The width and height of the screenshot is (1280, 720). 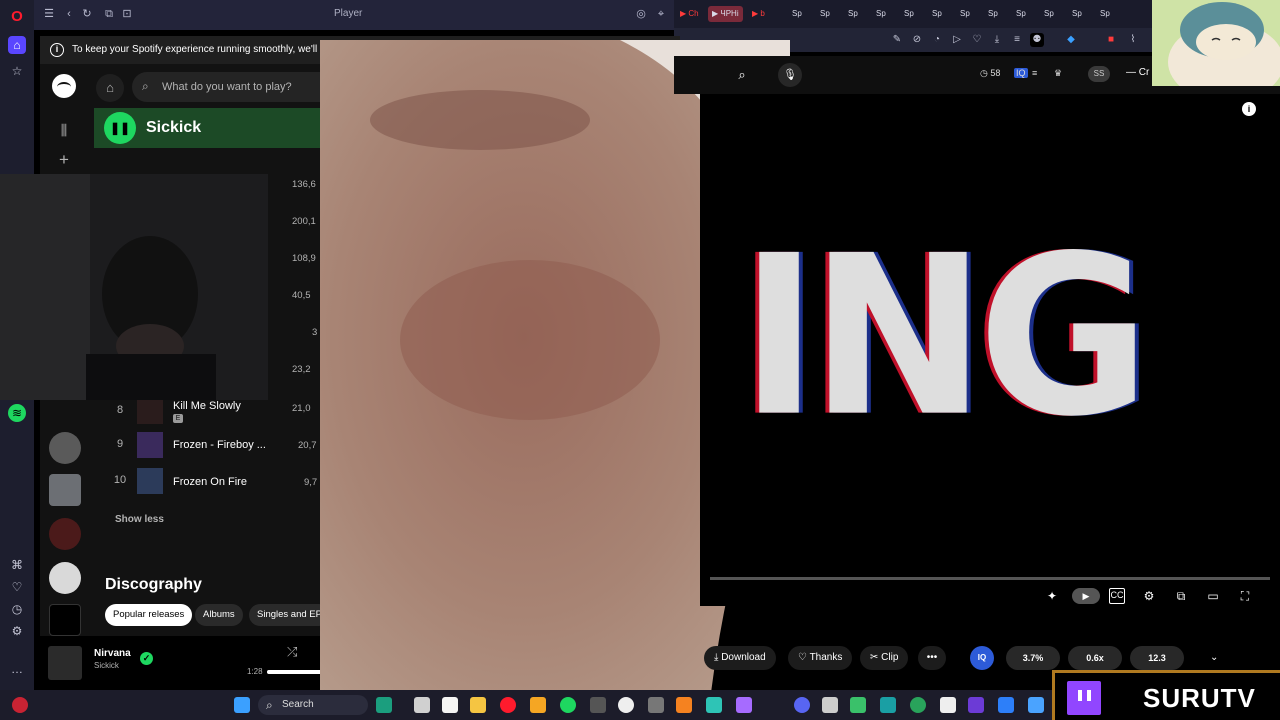 I want to click on expand-chevron-icon: ⌄, so click(x=1214, y=658).